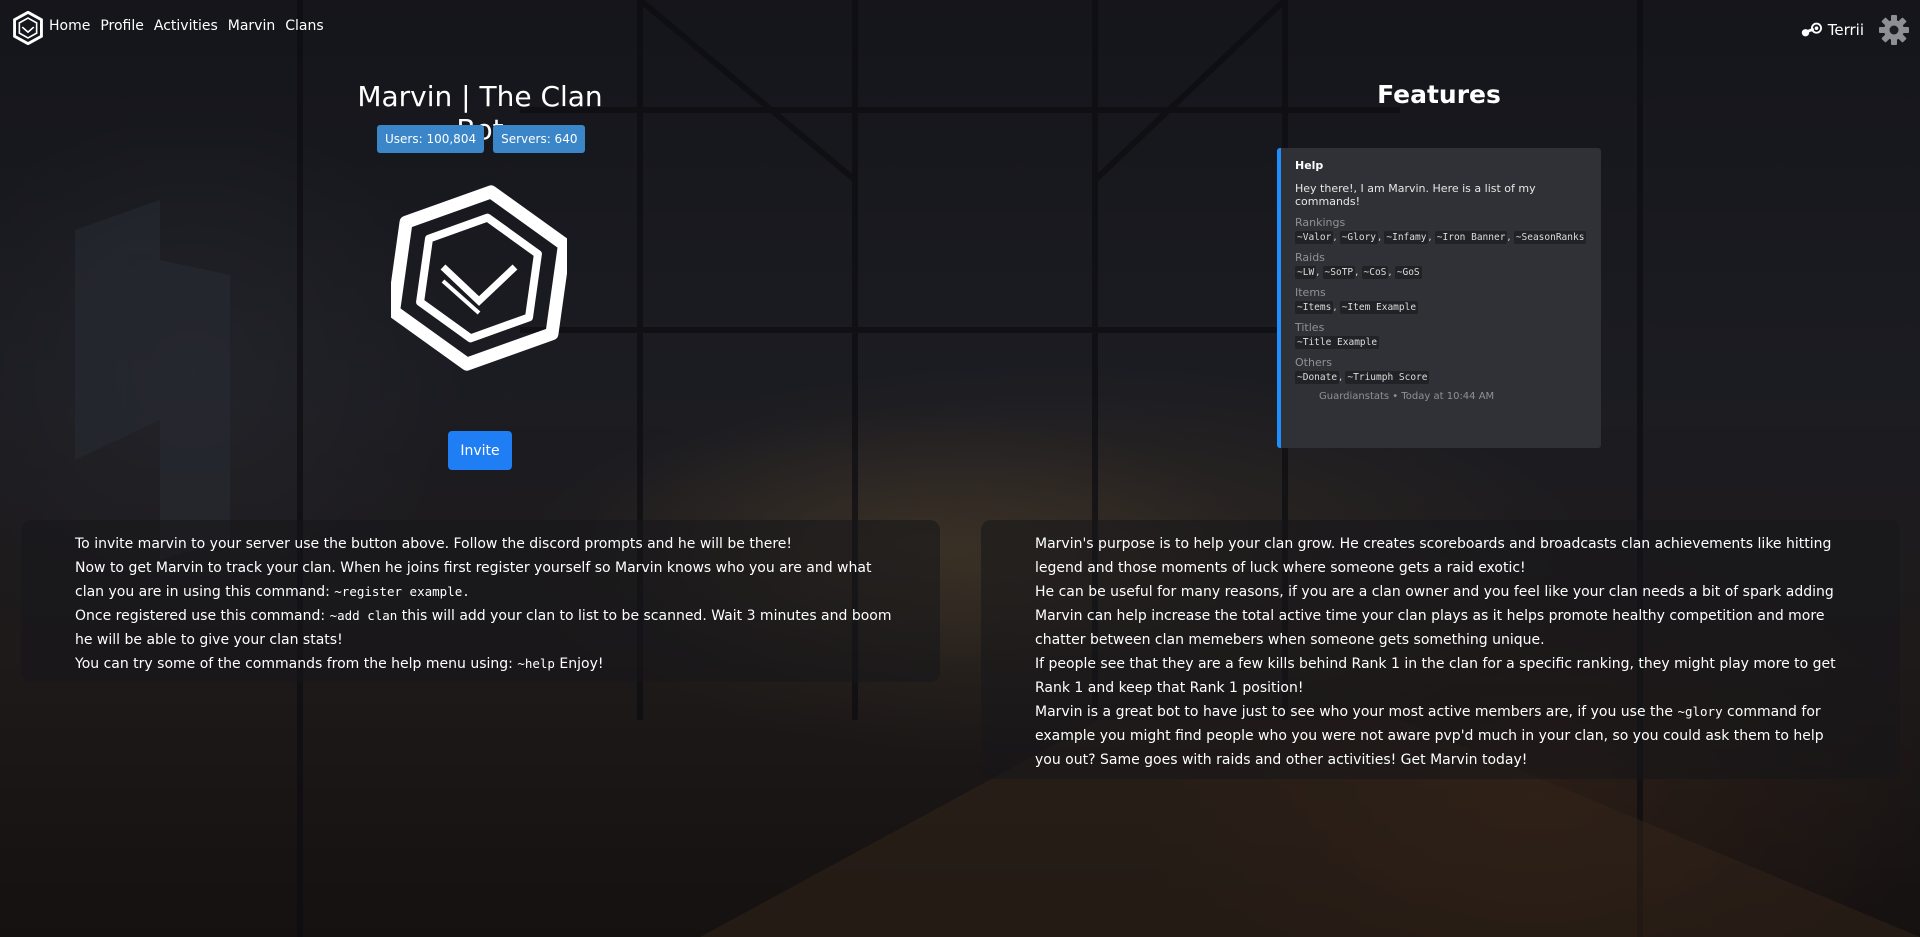 Image resolution: width=1920 pixels, height=937 pixels. Describe the element at coordinates (69, 26) in the screenshot. I see `nav-home: Home` at that location.